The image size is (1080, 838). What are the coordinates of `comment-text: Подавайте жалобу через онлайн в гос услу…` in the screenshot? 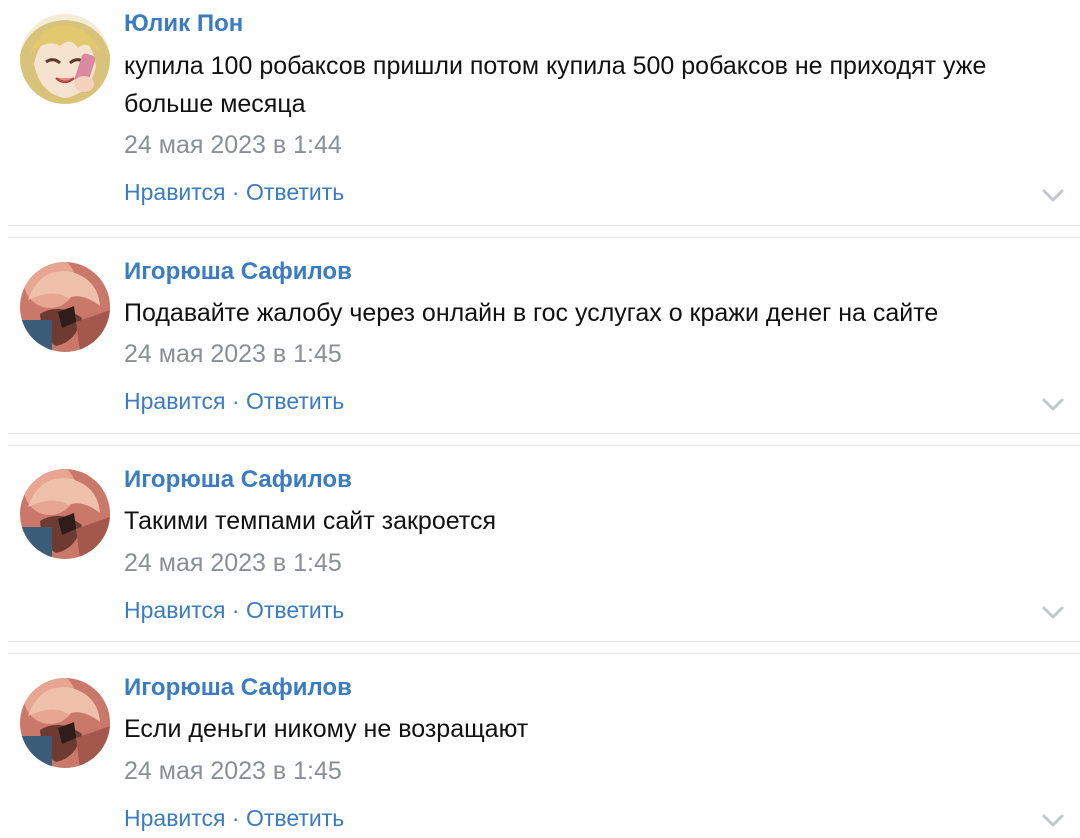 It's located at (531, 313).